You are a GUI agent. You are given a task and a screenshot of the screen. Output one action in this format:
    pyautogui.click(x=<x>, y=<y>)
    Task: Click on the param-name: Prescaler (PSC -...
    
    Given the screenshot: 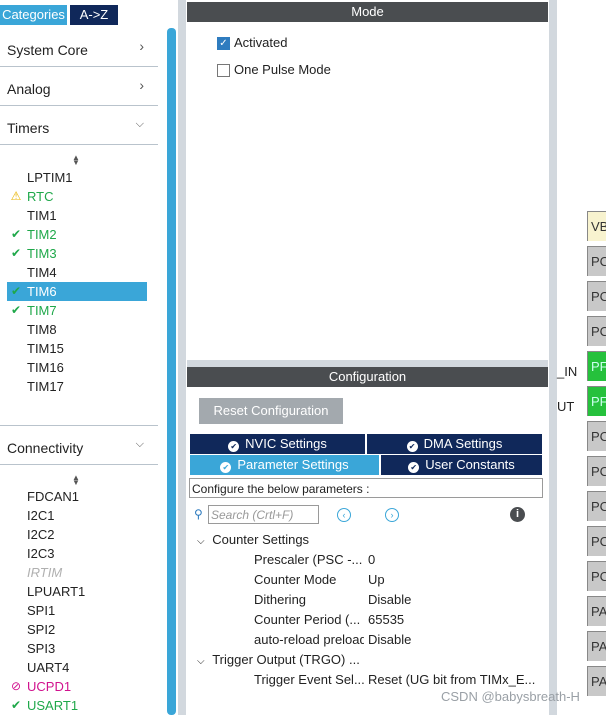 What is the action you would take?
    pyautogui.click(x=308, y=559)
    